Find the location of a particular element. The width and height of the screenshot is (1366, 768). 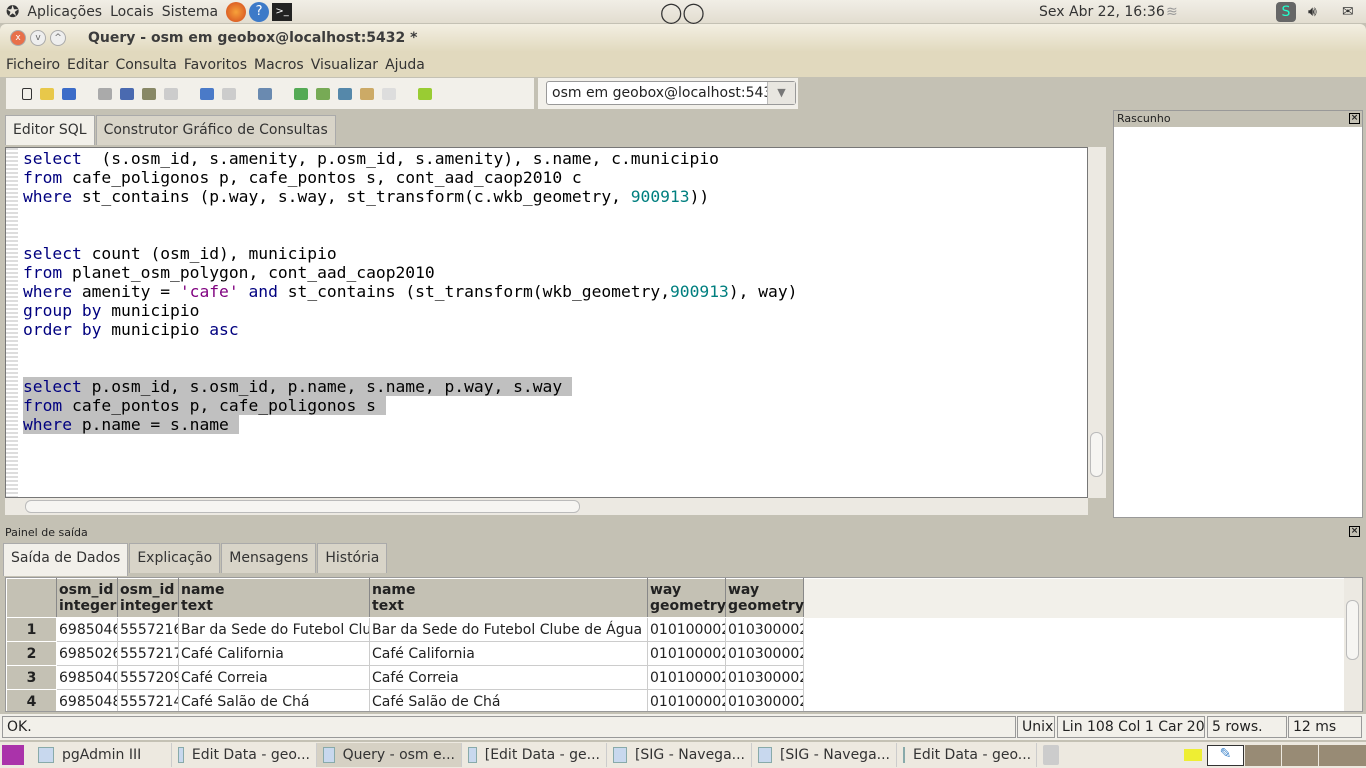

menu-query: Consulta is located at coordinates (145, 65).